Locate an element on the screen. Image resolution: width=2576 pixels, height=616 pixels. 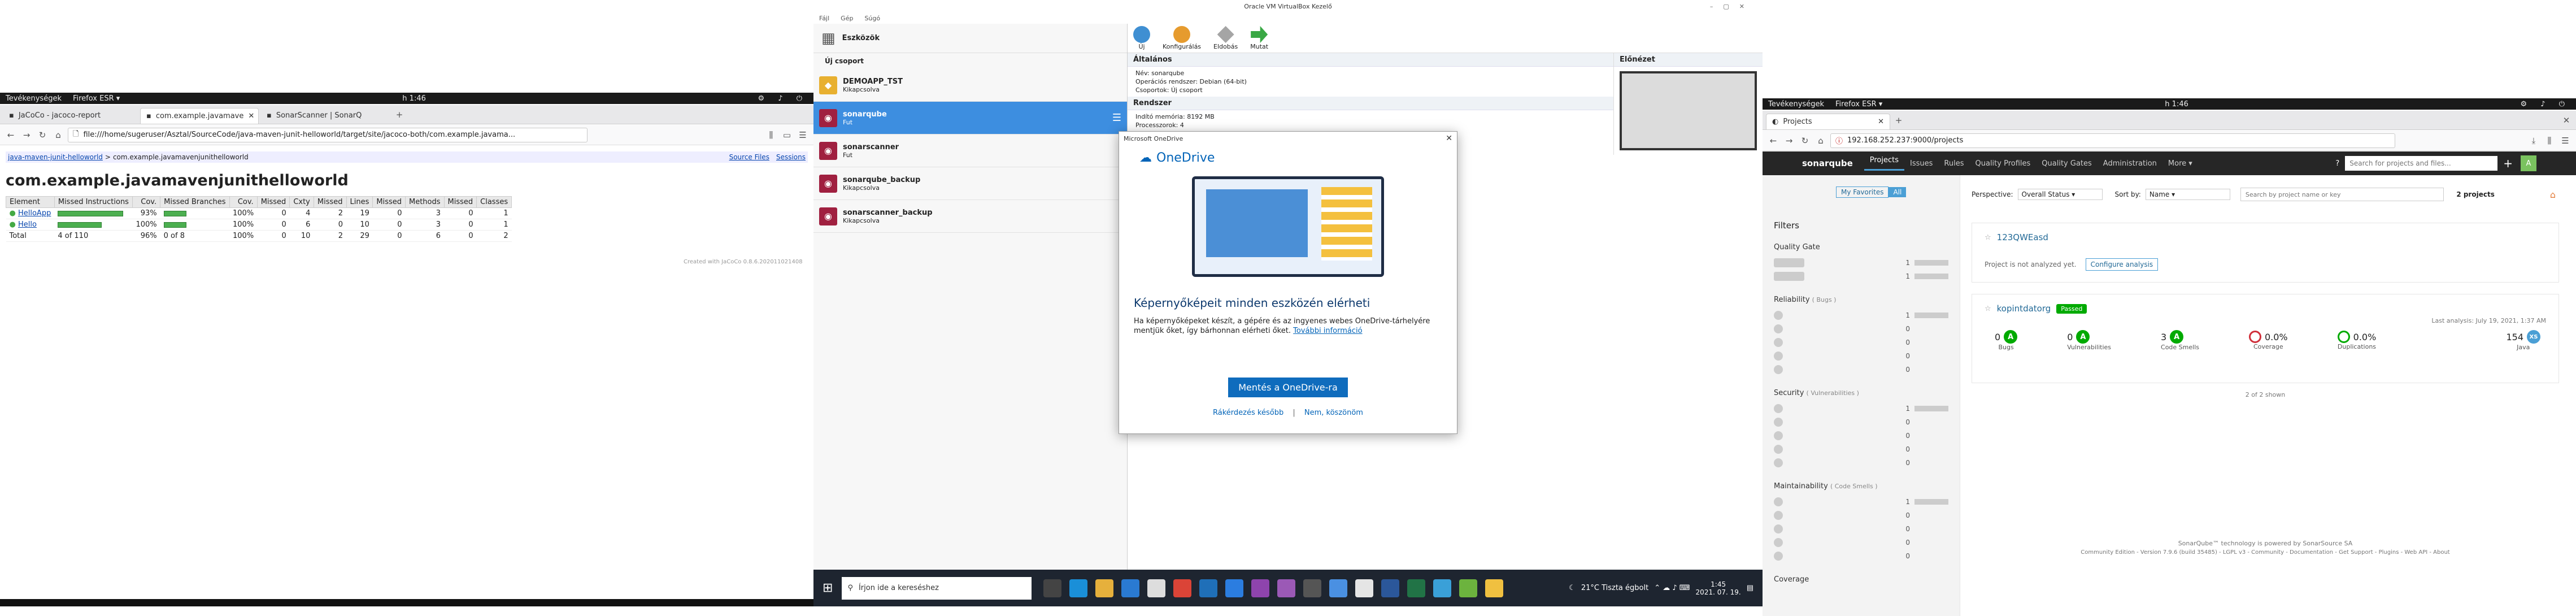
virtualbox-icon is located at coordinates (1494, 588).